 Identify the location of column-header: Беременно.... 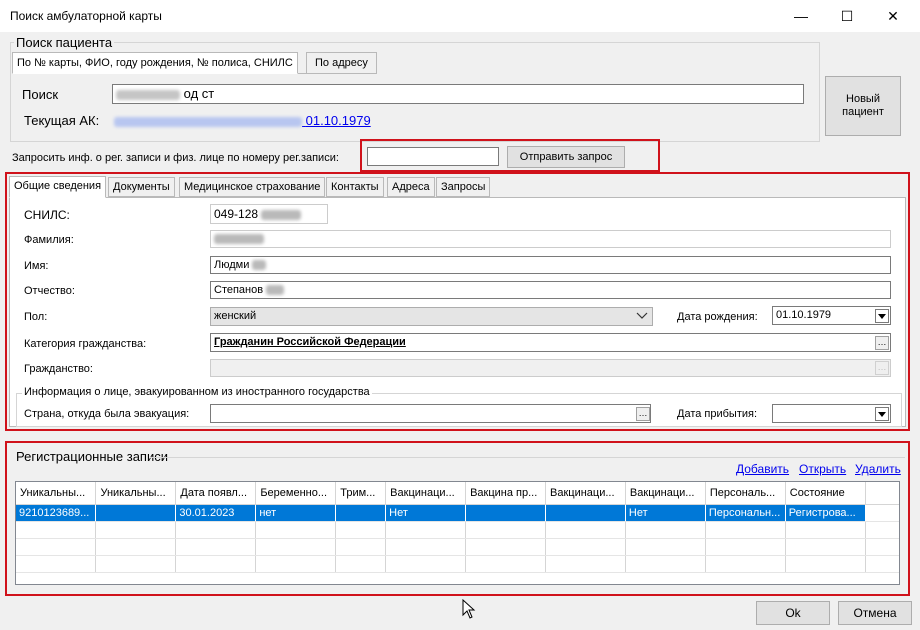
(296, 493).